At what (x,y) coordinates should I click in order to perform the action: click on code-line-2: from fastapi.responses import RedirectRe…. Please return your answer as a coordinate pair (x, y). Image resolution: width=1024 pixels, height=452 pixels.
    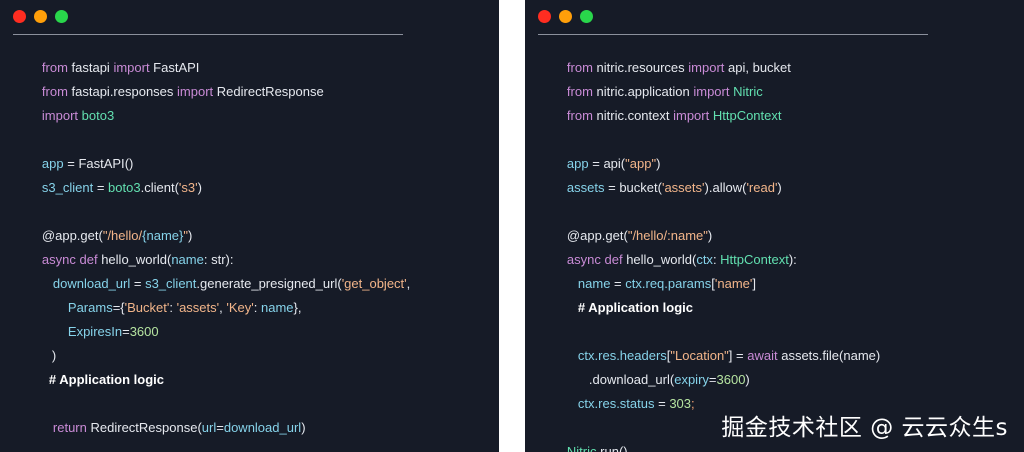
    Looking at the image, I should click on (168, 83).